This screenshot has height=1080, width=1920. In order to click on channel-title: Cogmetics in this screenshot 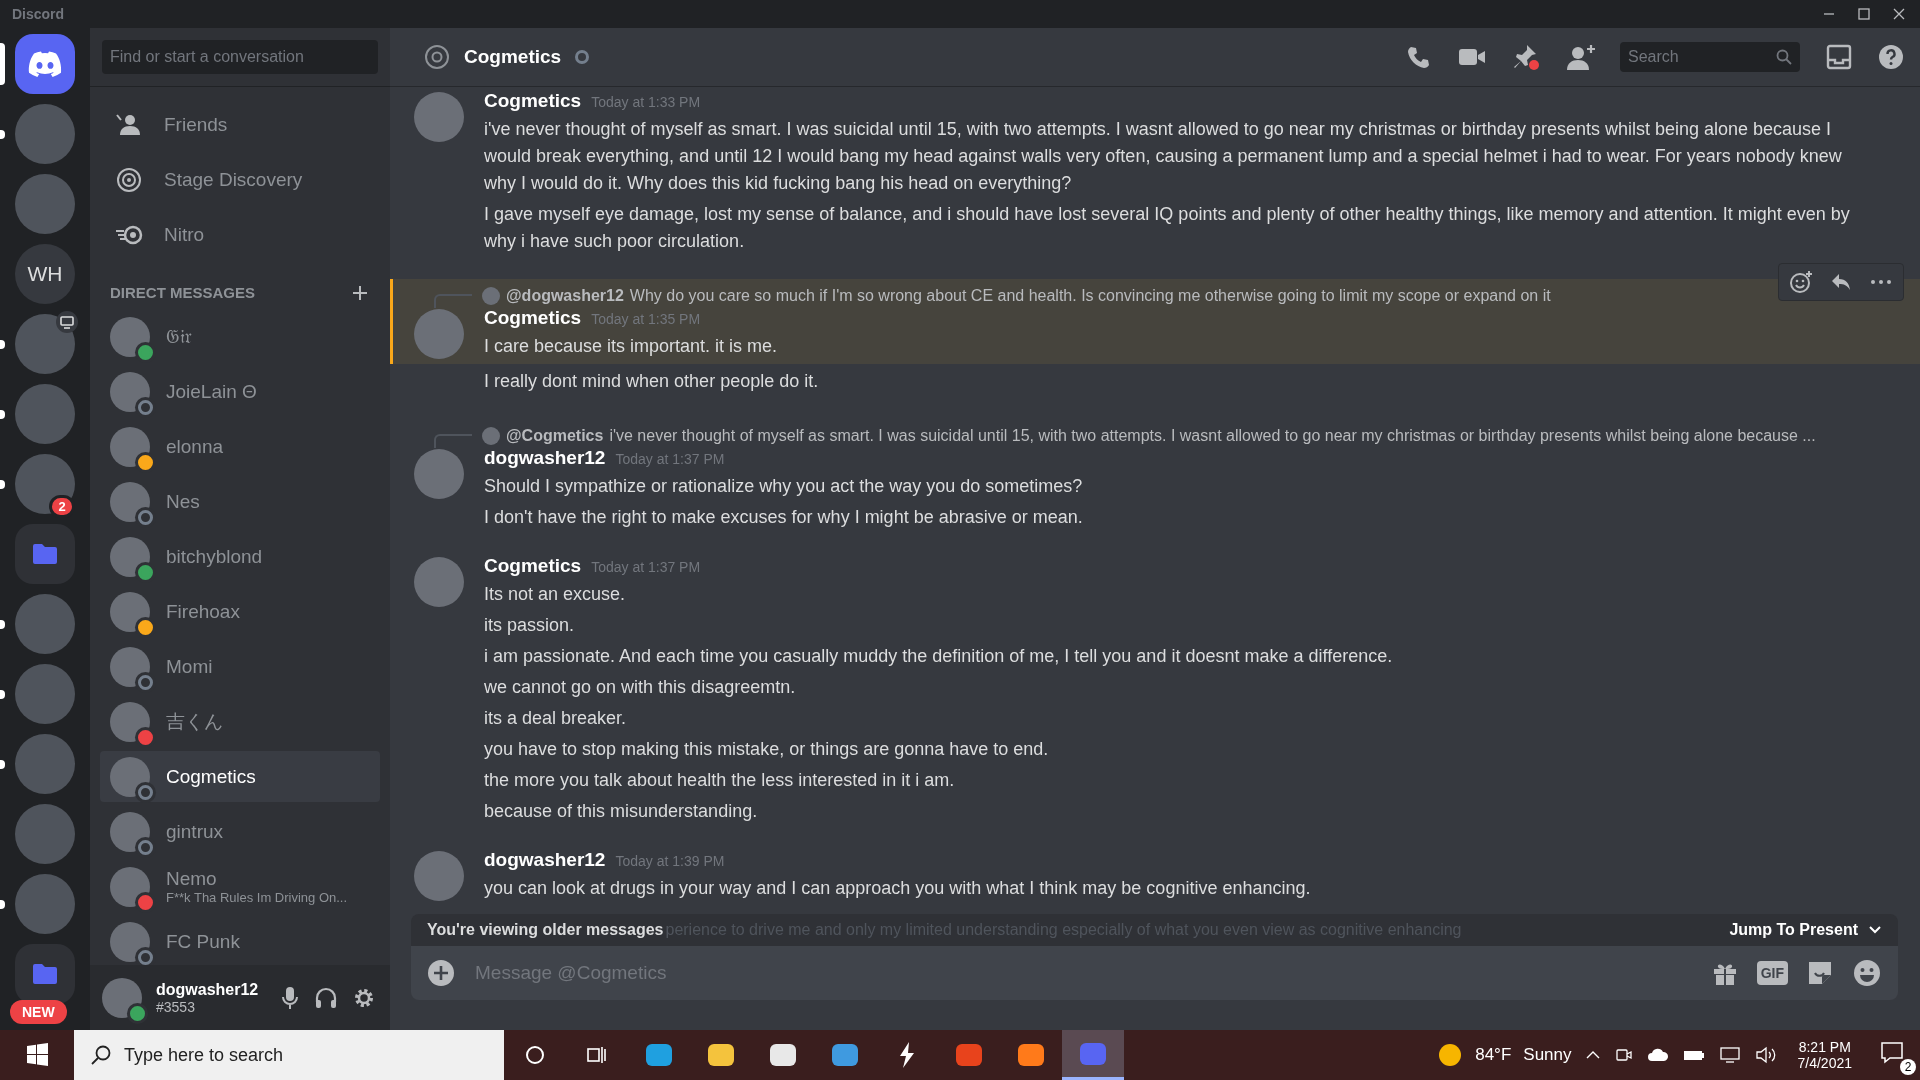, I will do `click(513, 57)`.